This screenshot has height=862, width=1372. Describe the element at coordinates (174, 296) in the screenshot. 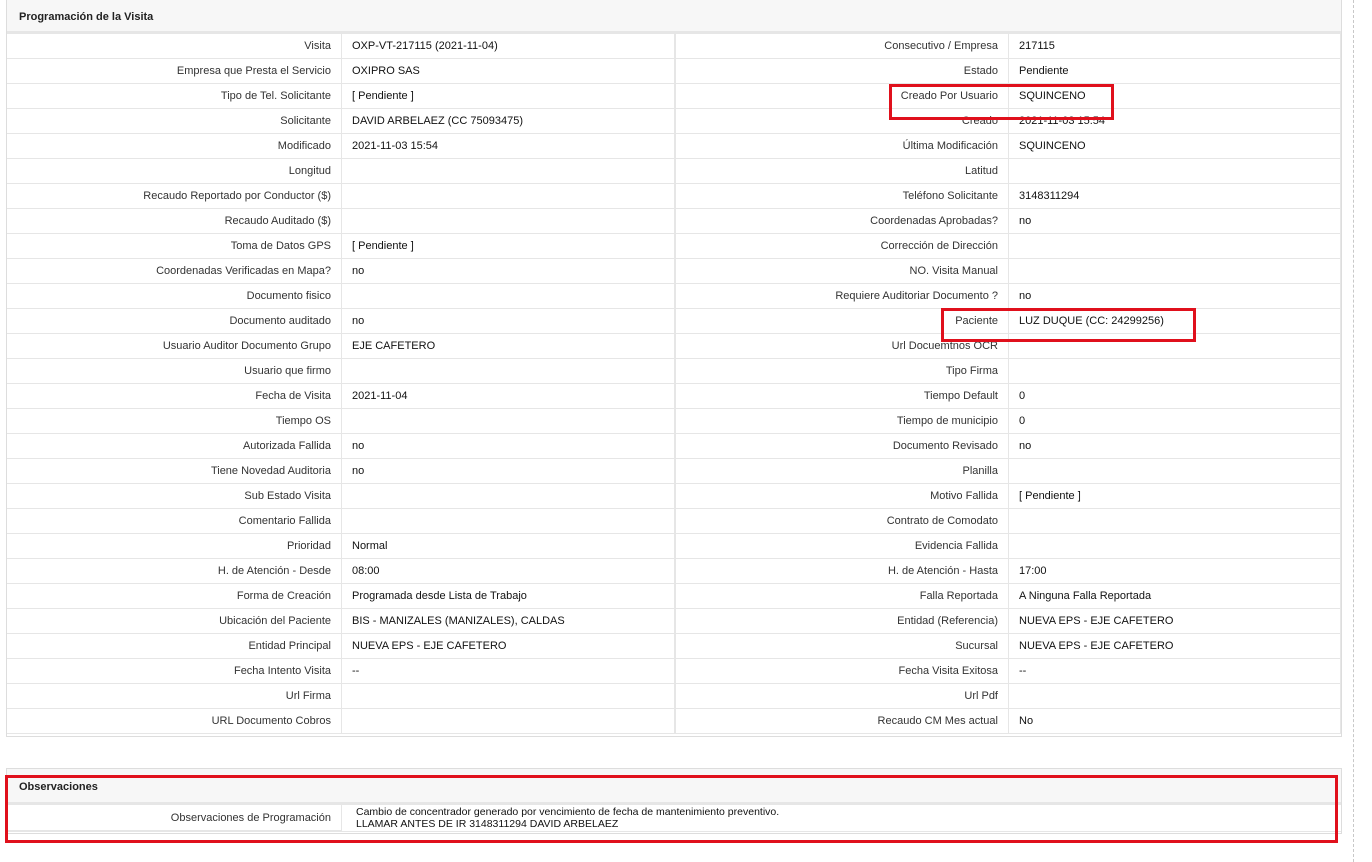

I see `documento-fisico-label: Documento fisico` at that location.